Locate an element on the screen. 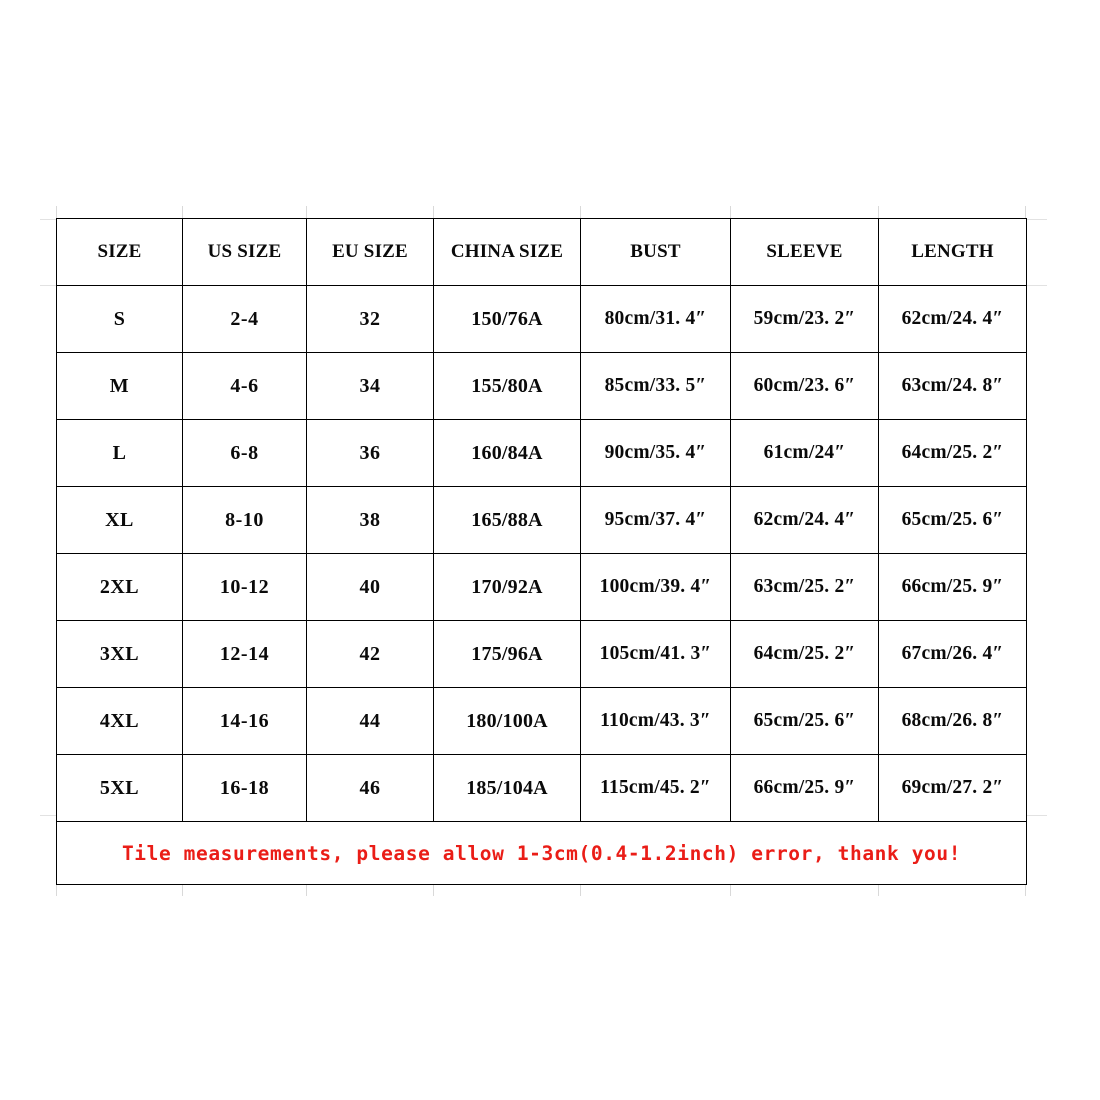 This screenshot has height=1100, width=1100. cell-china: 160/84A is located at coordinates (507, 453).